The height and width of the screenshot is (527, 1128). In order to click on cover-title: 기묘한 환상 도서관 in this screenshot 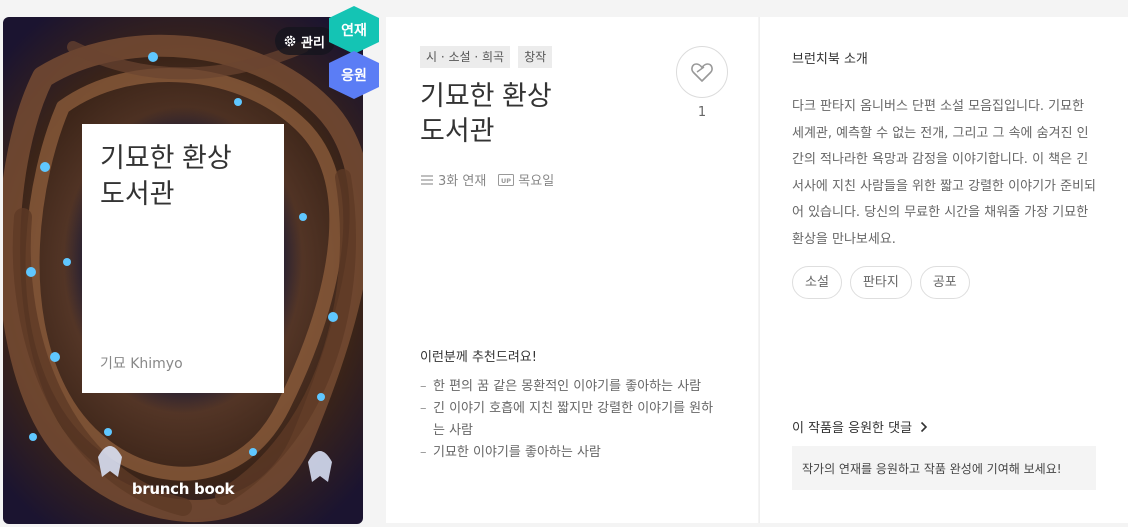, I will do `click(183, 176)`.